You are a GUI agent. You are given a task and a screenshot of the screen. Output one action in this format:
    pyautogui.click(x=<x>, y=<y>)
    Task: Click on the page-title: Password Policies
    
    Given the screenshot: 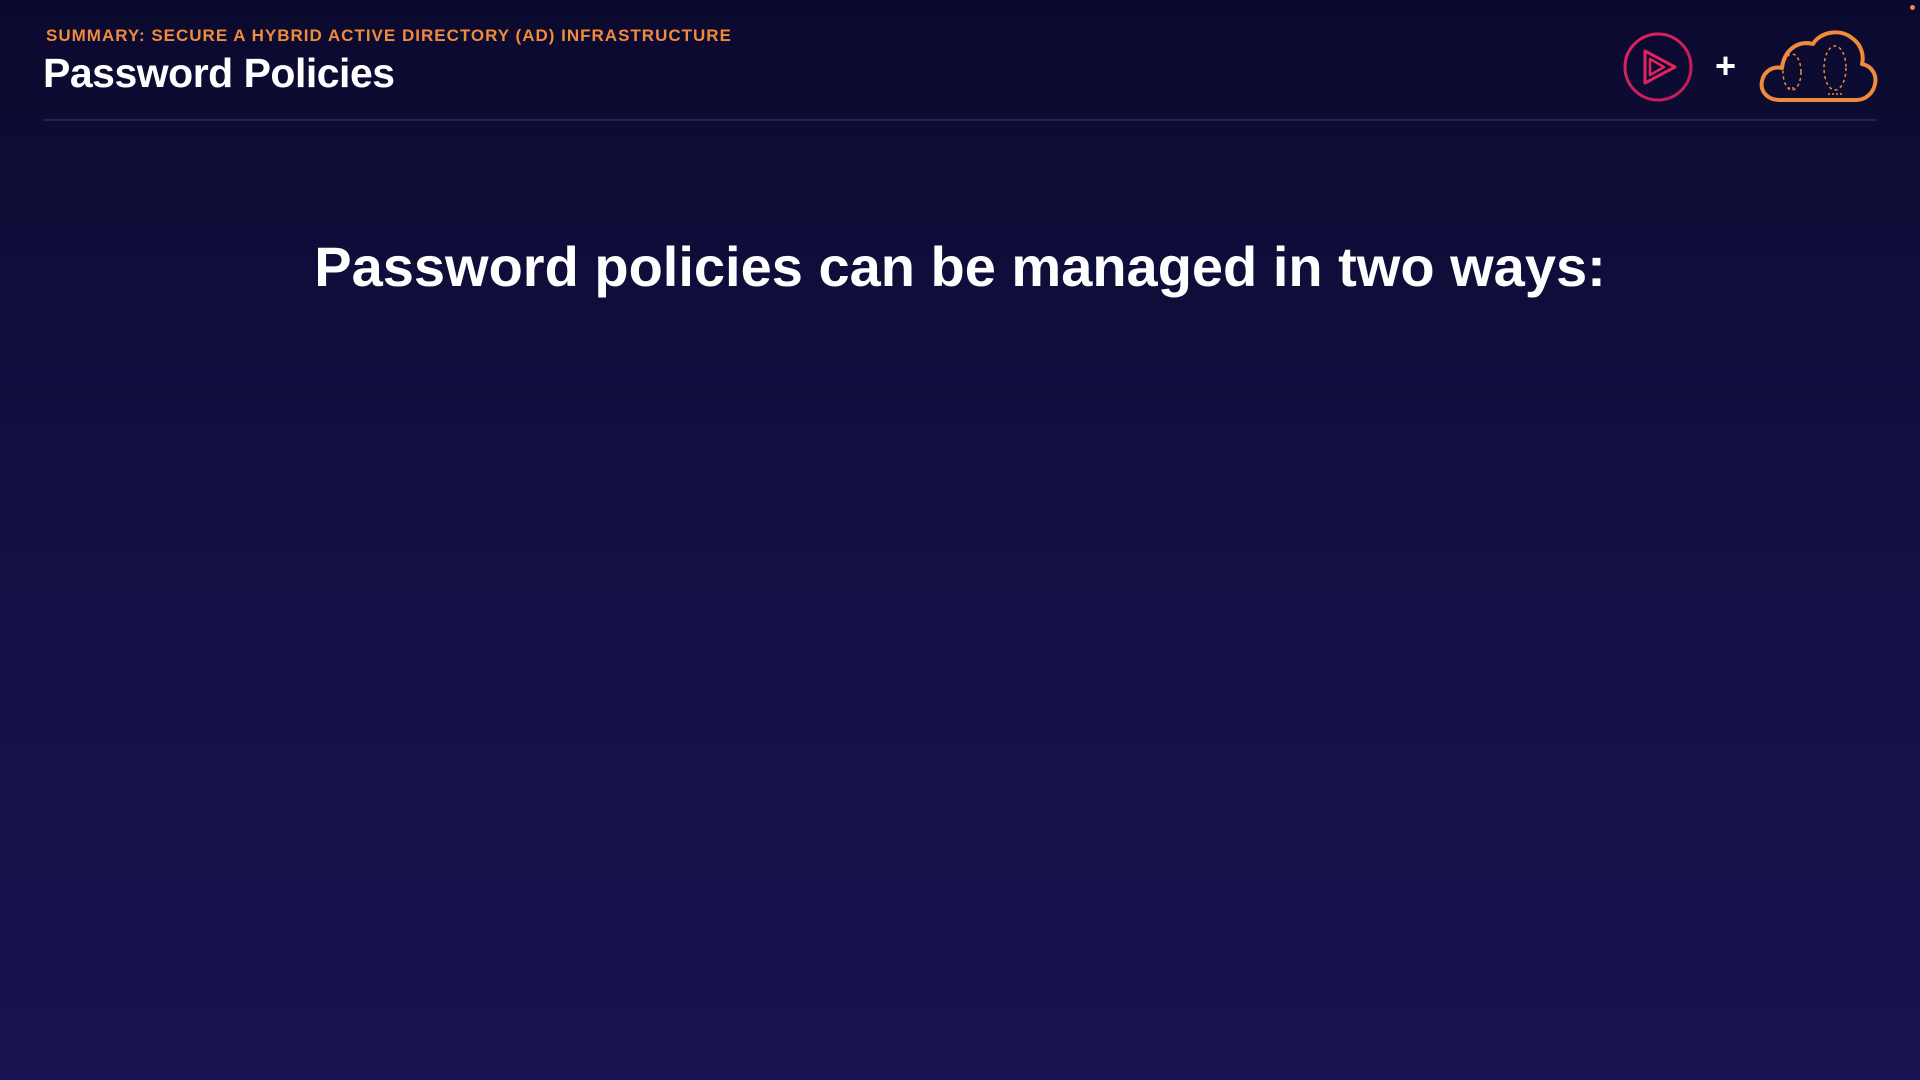 What is the action you would take?
    pyautogui.click(x=219, y=73)
    